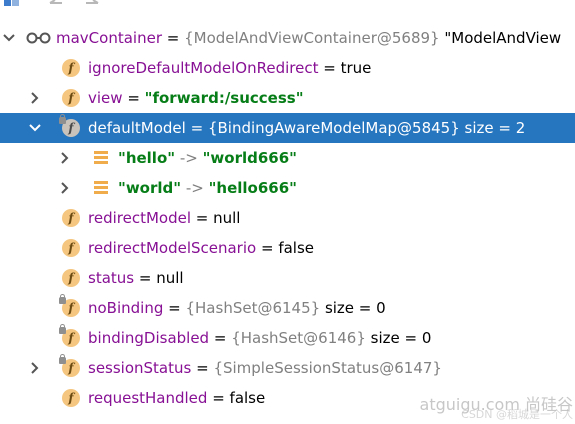 Image resolution: width=575 pixels, height=424 pixels. Describe the element at coordinates (148, 398) in the screenshot. I see `field-name: requestHandled` at that location.